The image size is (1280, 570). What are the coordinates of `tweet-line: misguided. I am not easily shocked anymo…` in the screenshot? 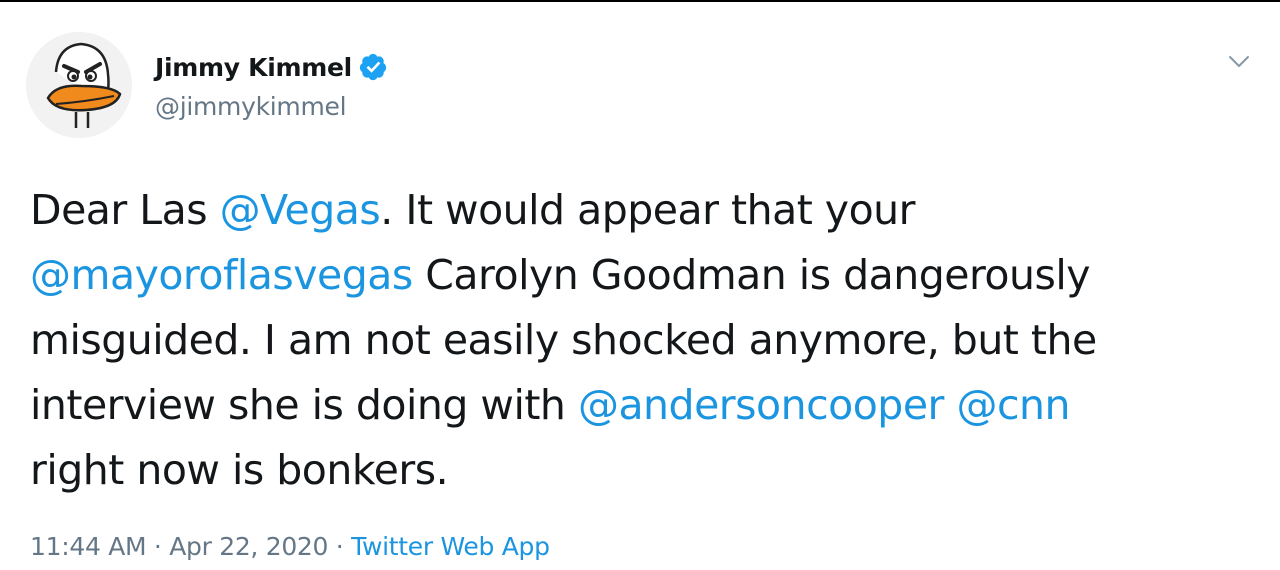 It's located at (637, 340).